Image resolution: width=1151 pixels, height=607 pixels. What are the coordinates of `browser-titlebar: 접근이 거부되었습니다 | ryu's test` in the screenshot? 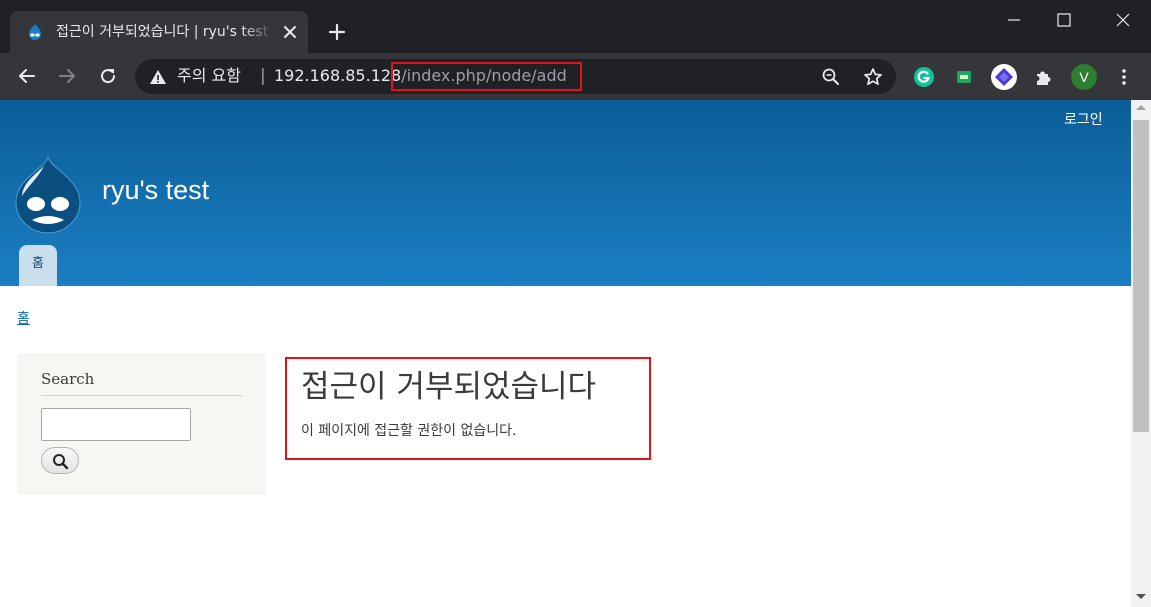 It's located at (575, 26).